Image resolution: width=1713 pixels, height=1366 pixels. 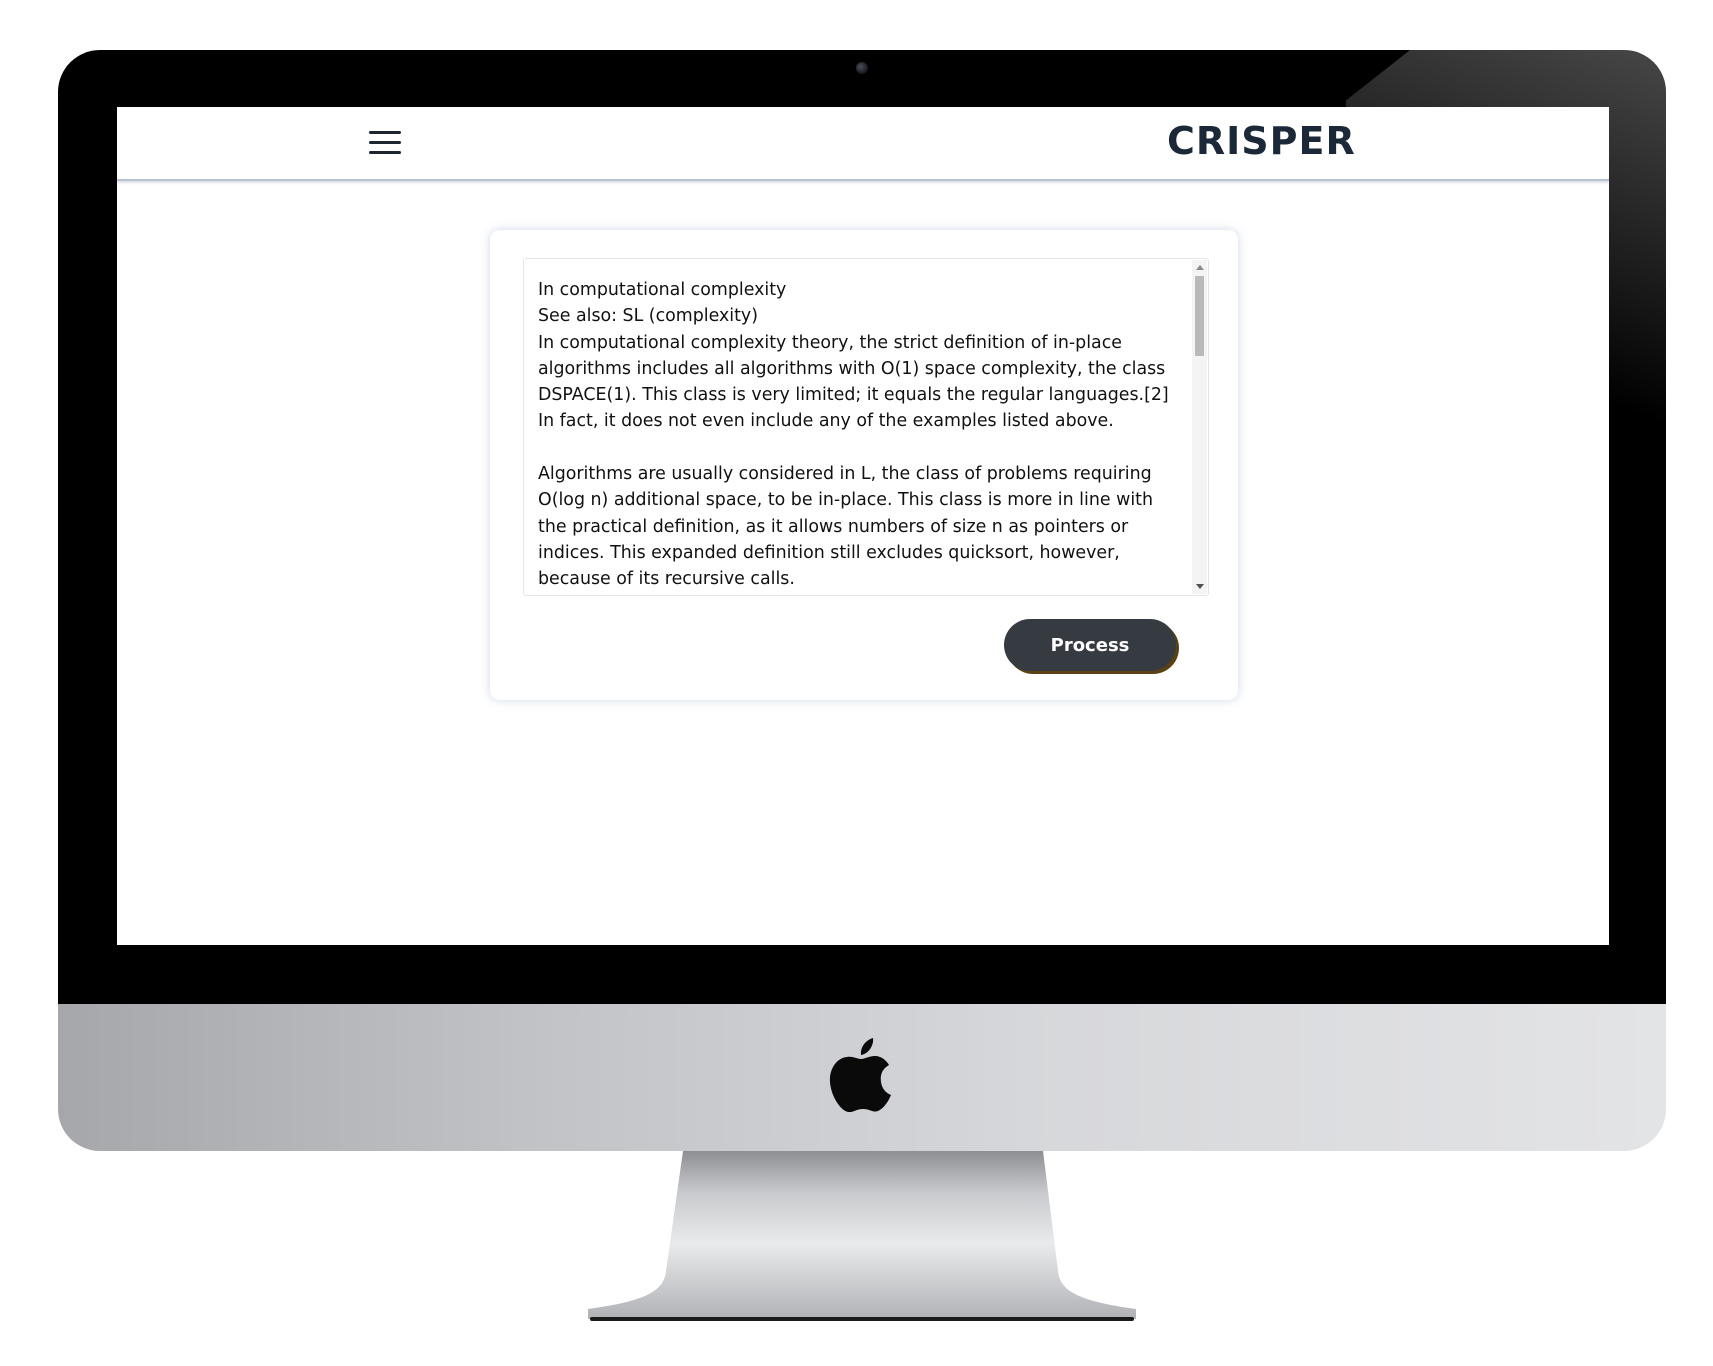 What do you see at coordinates (1200, 586) in the screenshot?
I see `scroll-down-arrow-icon` at bounding box center [1200, 586].